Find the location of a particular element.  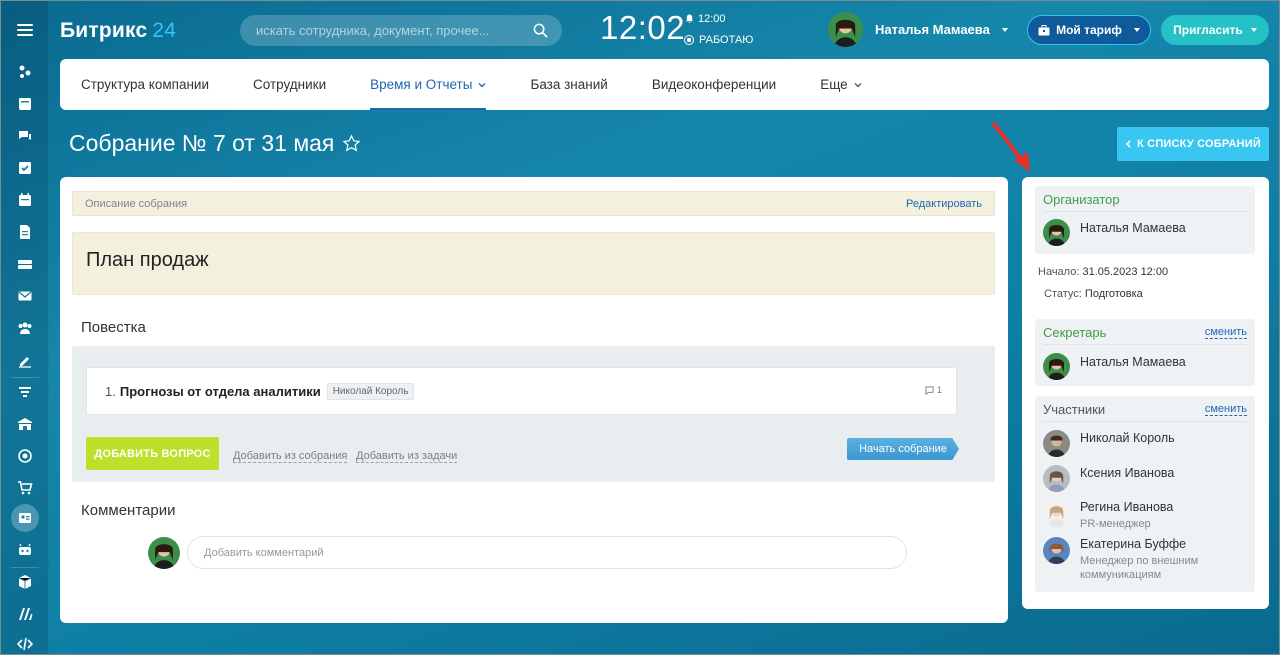

comment-row: Добавить комментарий is located at coordinates (527, 552).